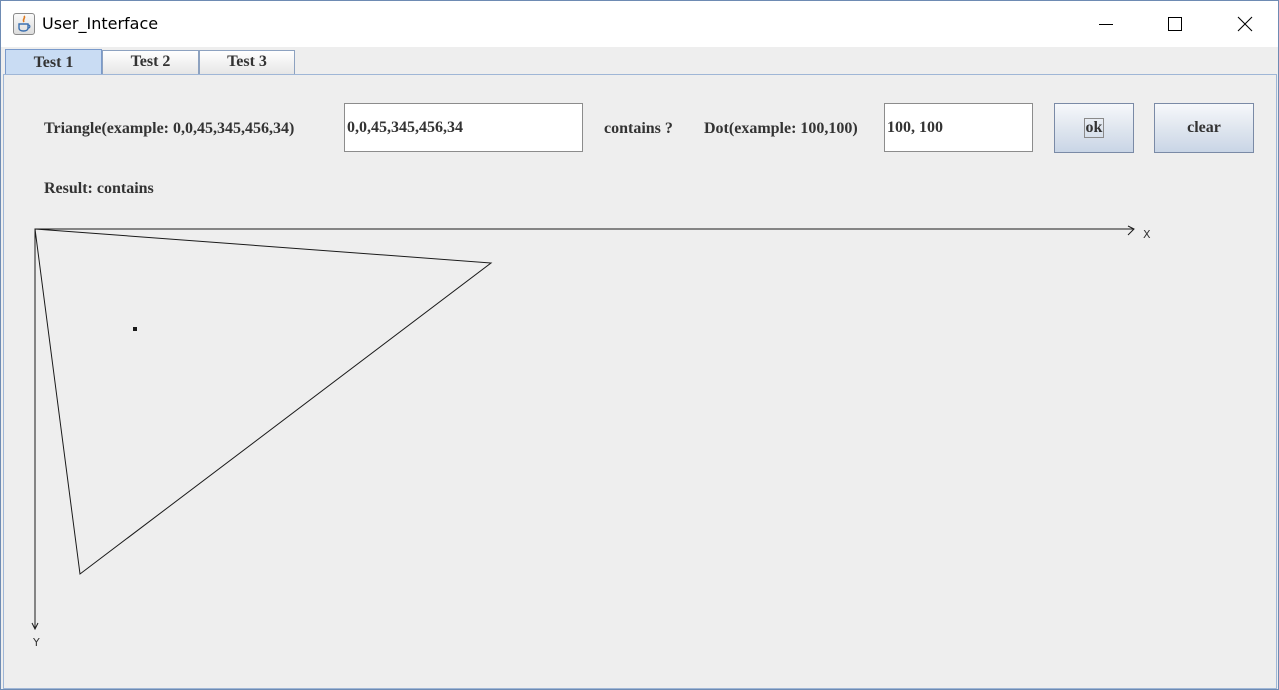 This screenshot has height=690, width=1279. Describe the element at coordinates (1147, 234) in the screenshot. I see `x-axis-label: X` at that location.